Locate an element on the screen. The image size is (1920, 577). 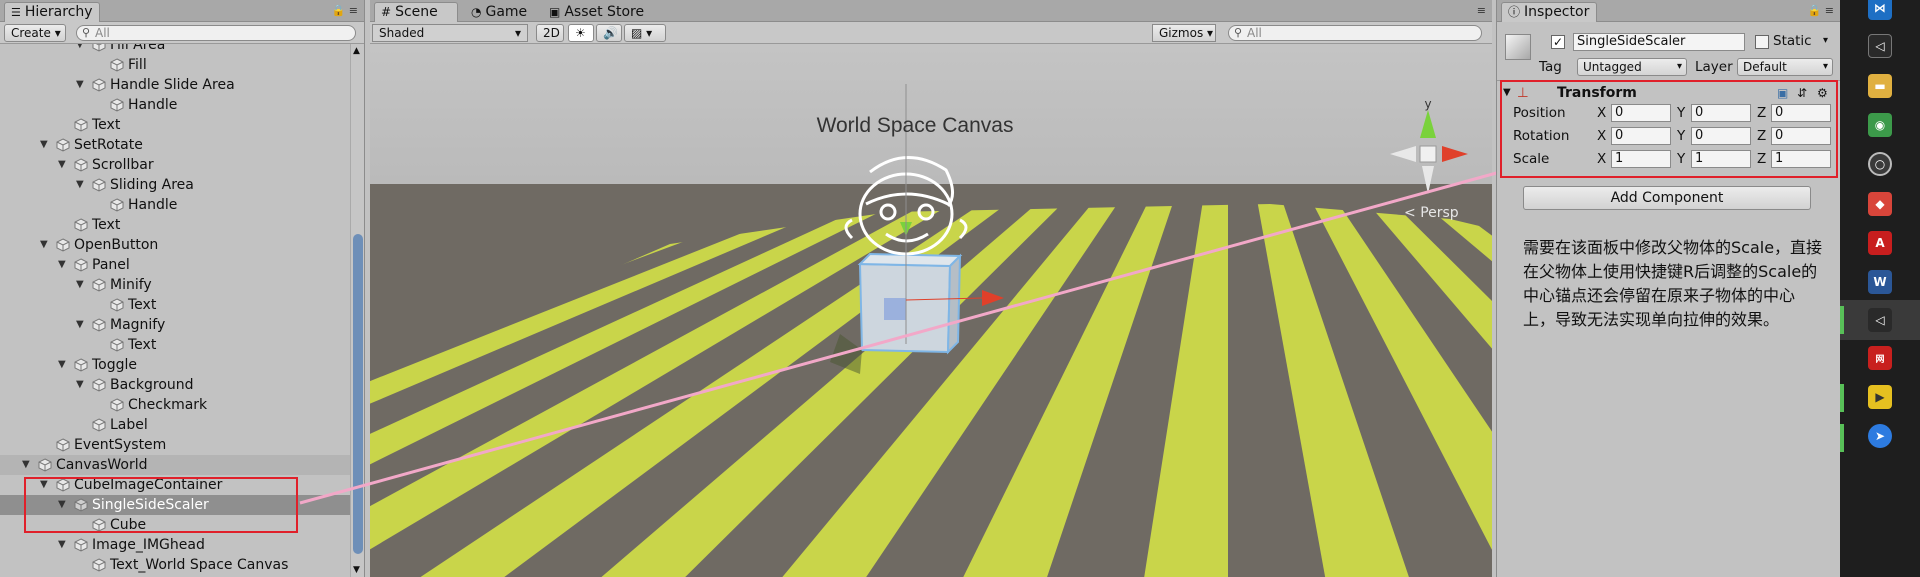
scrollbar-thumb is located at coordinates (358, 394).